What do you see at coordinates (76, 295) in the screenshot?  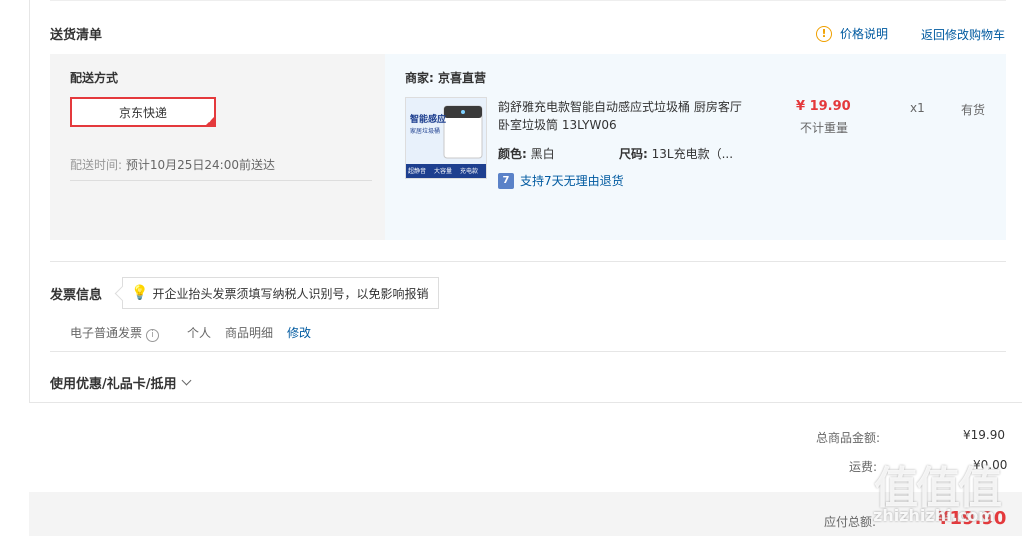 I see `invoice-title: 发票信息` at bounding box center [76, 295].